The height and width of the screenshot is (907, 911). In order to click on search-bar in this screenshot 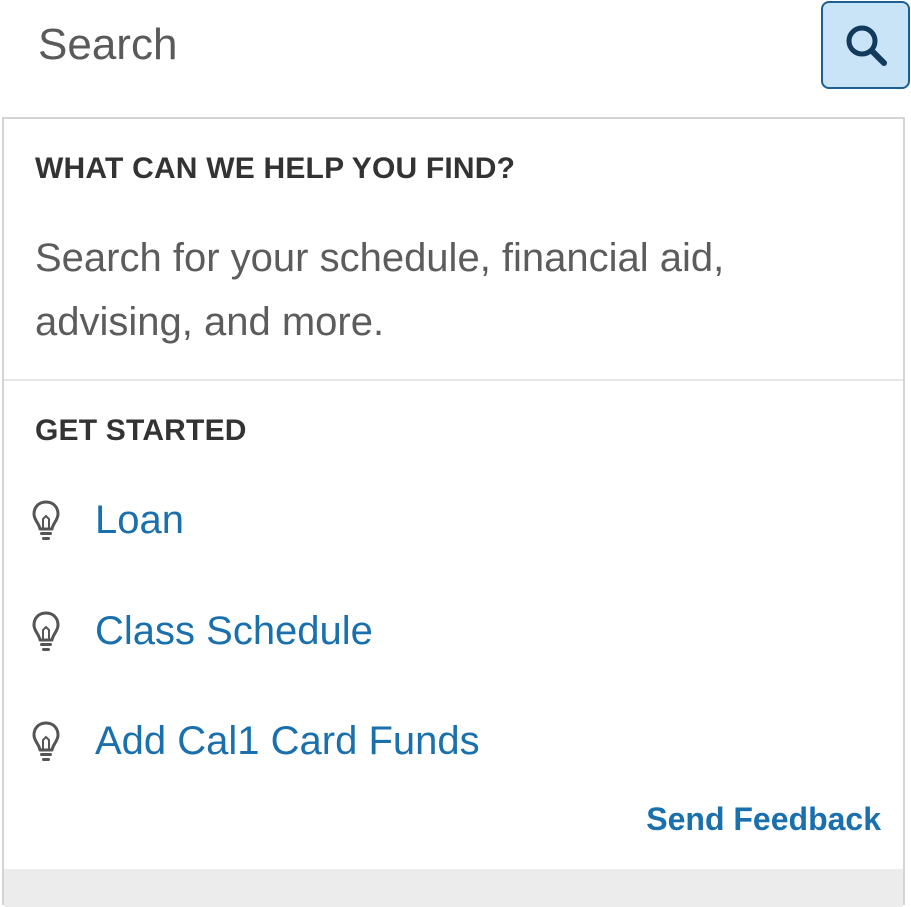, I will do `click(455, 47)`.